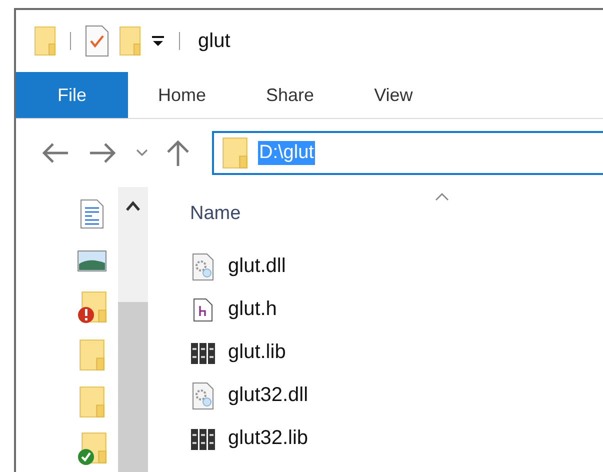 The width and height of the screenshot is (603, 472). I want to click on file-name: glut32.dll, so click(268, 395).